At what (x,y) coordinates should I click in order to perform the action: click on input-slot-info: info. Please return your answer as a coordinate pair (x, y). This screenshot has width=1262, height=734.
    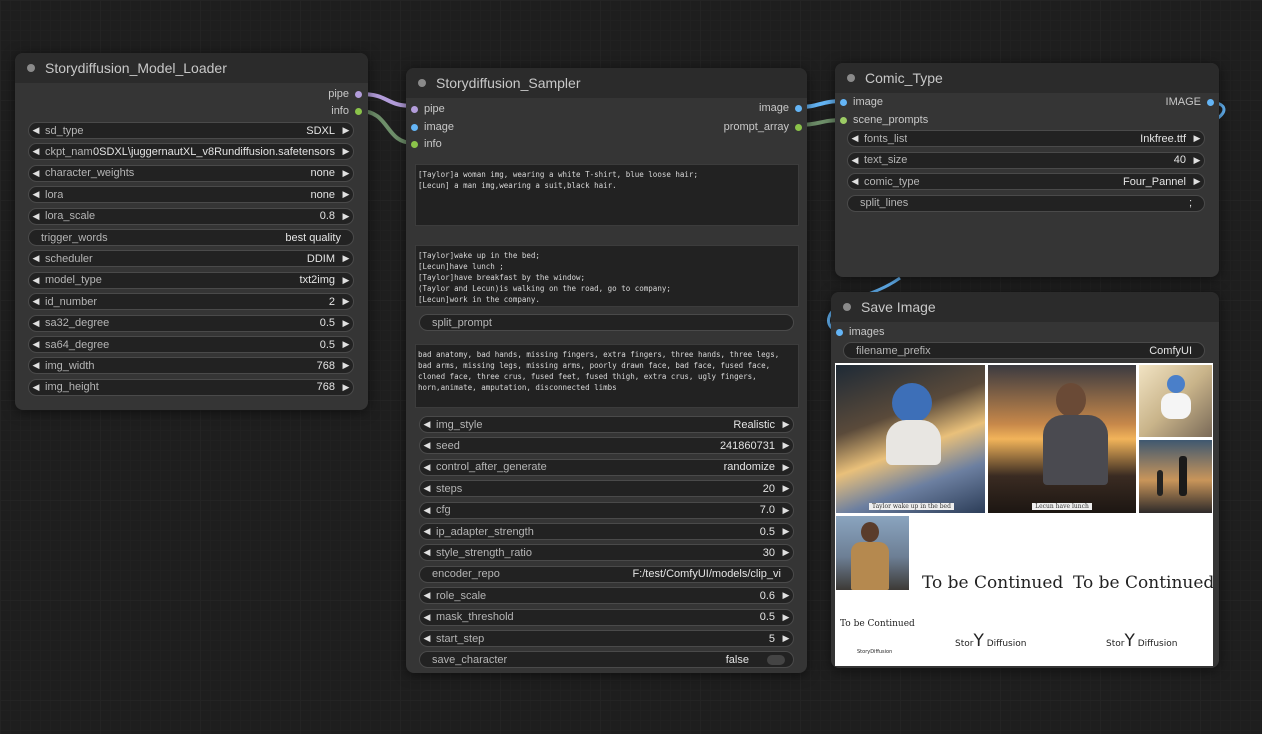
    Looking at the image, I should click on (426, 144).